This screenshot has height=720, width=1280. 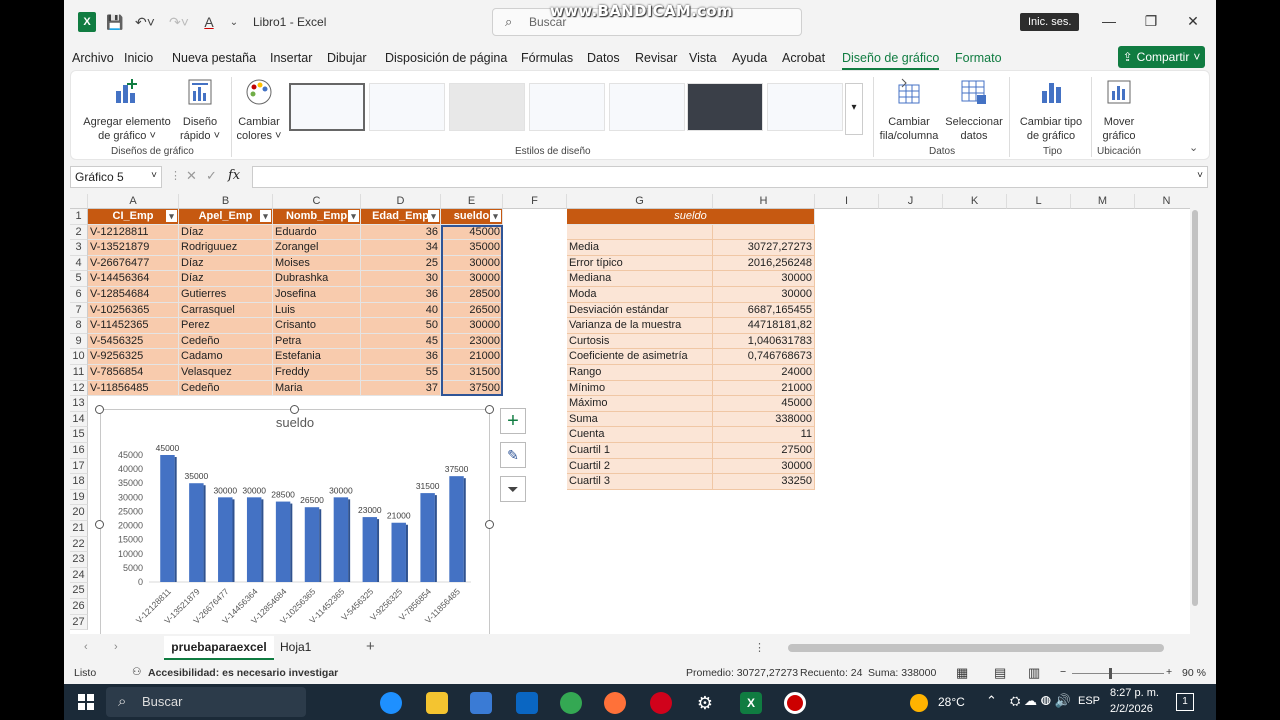 I want to click on column-header: K, so click(x=975, y=201).